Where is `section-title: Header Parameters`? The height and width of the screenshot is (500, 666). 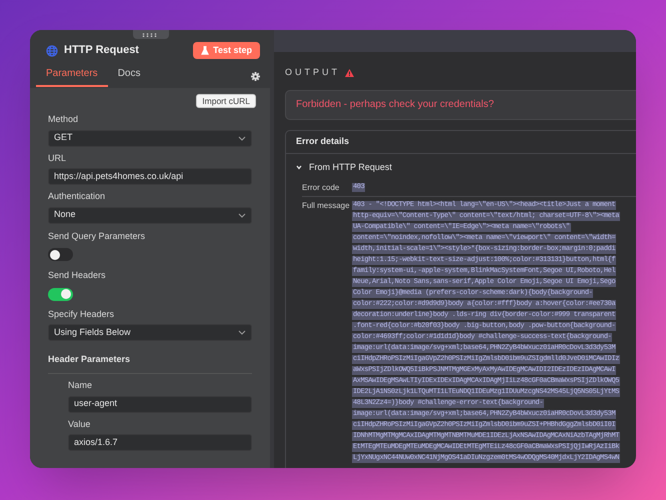 section-title: Header Parameters is located at coordinates (89, 359).